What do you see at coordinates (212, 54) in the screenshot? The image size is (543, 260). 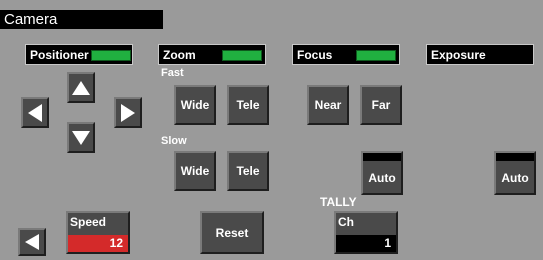 I see `zoom-header: Zoom` at bounding box center [212, 54].